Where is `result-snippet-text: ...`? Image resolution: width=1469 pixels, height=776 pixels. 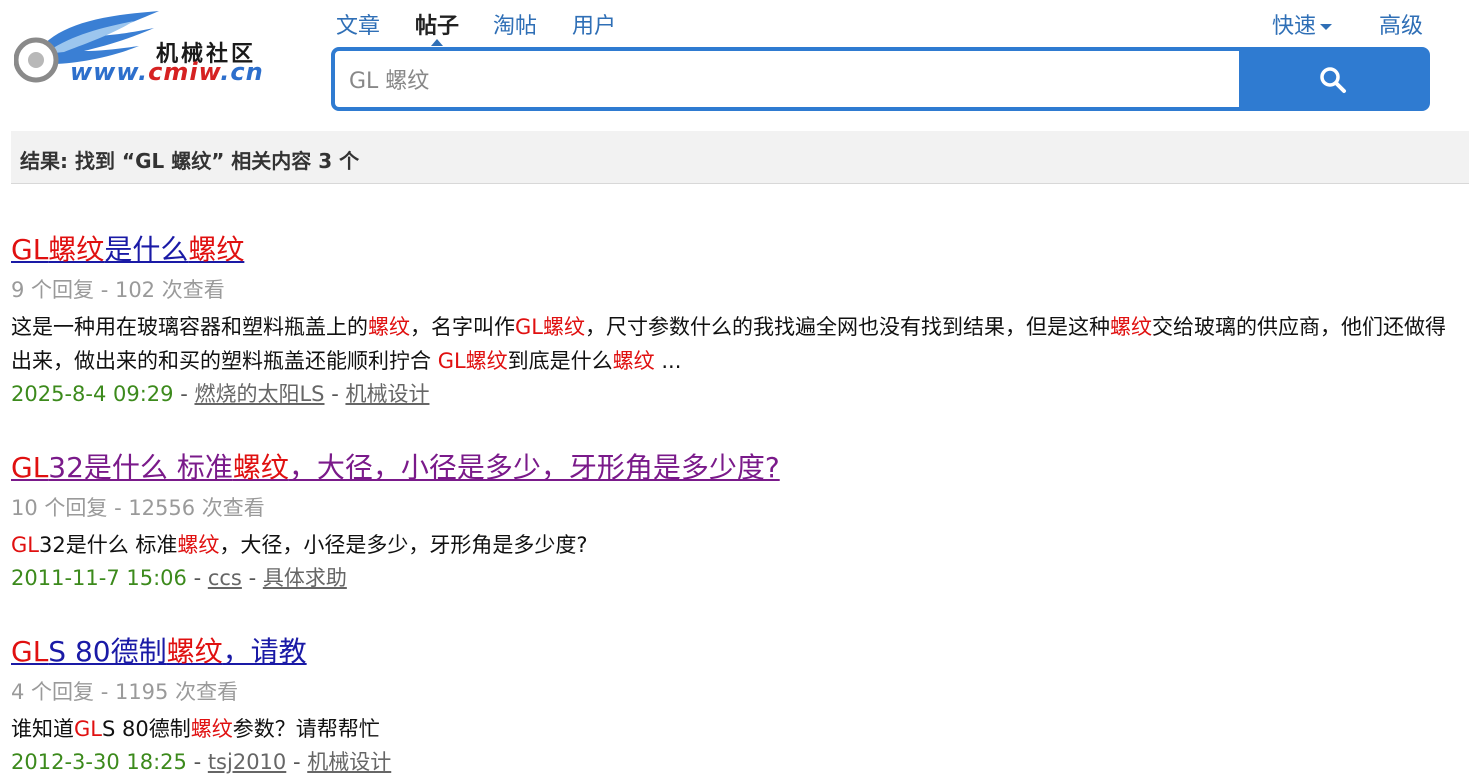
result-snippet-text: ... is located at coordinates (668, 361).